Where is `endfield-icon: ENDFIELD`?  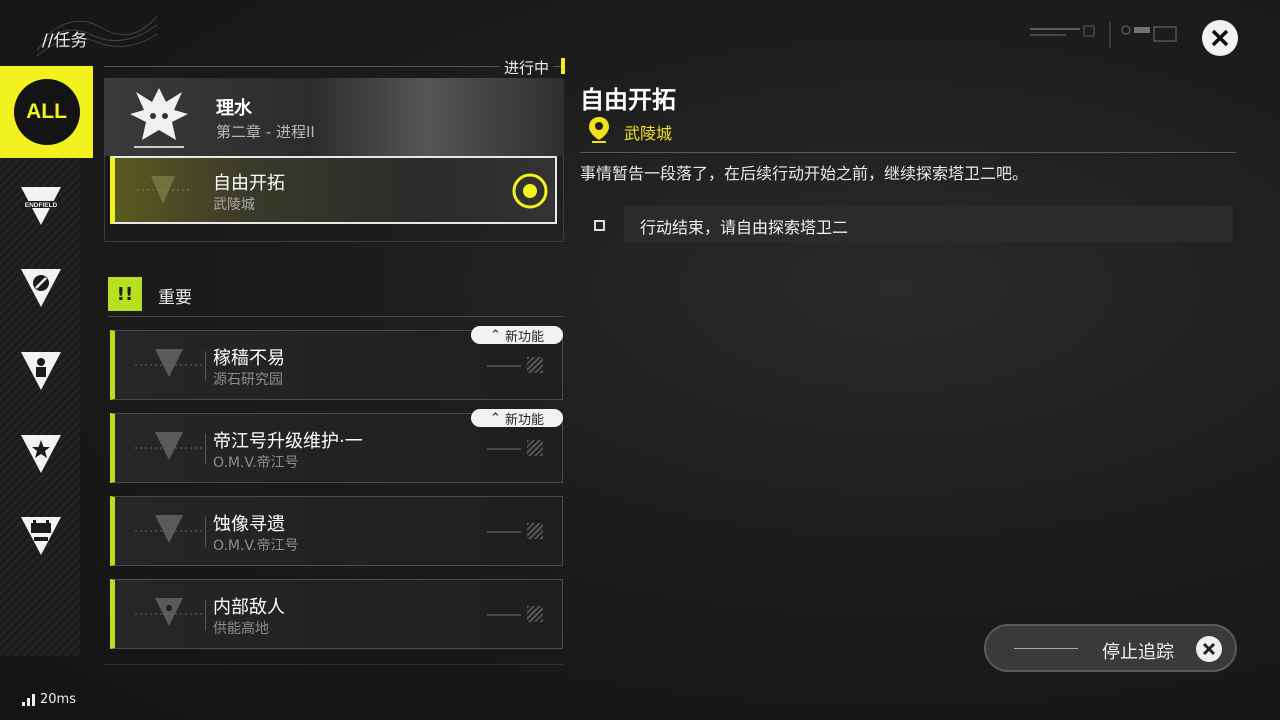 endfield-icon: ENDFIELD is located at coordinates (41, 206).